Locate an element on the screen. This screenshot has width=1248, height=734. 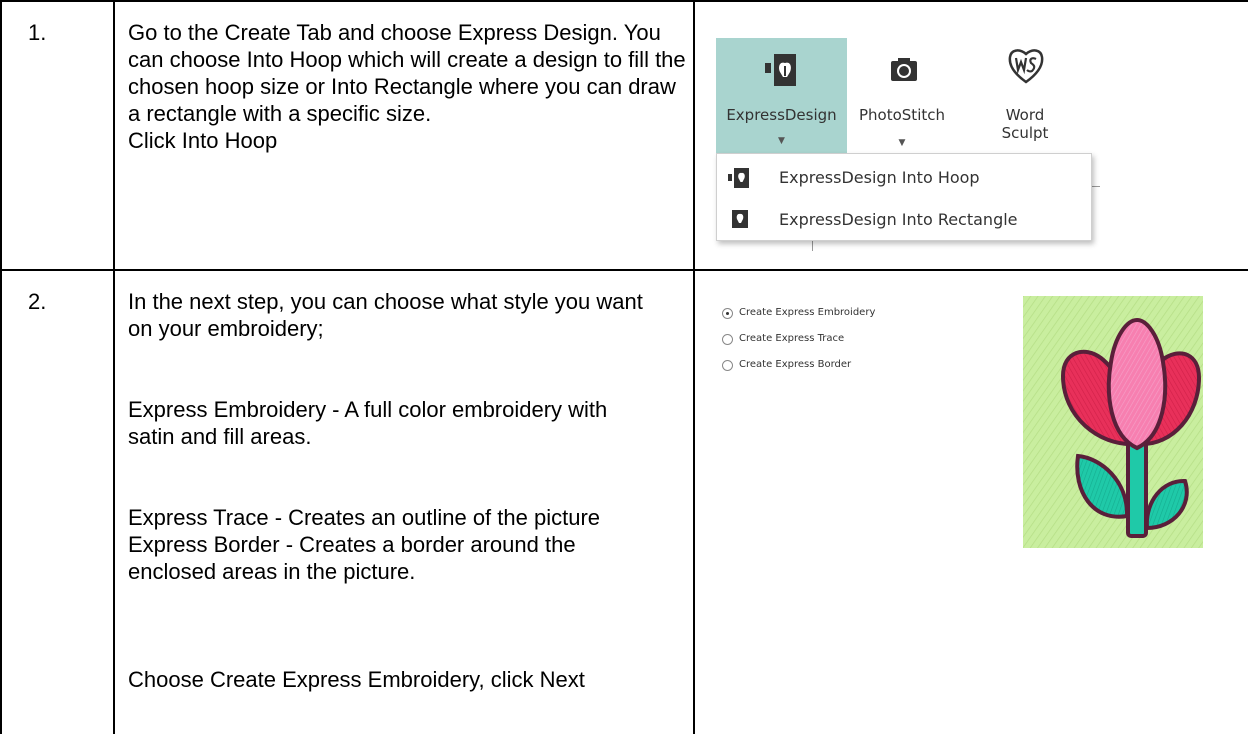
petal-center is located at coordinates (1137, 384).